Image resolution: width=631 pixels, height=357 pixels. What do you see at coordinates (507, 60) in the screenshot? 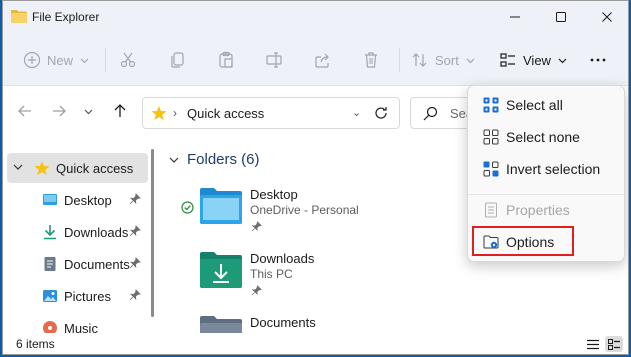
I see `view-icon` at bounding box center [507, 60].